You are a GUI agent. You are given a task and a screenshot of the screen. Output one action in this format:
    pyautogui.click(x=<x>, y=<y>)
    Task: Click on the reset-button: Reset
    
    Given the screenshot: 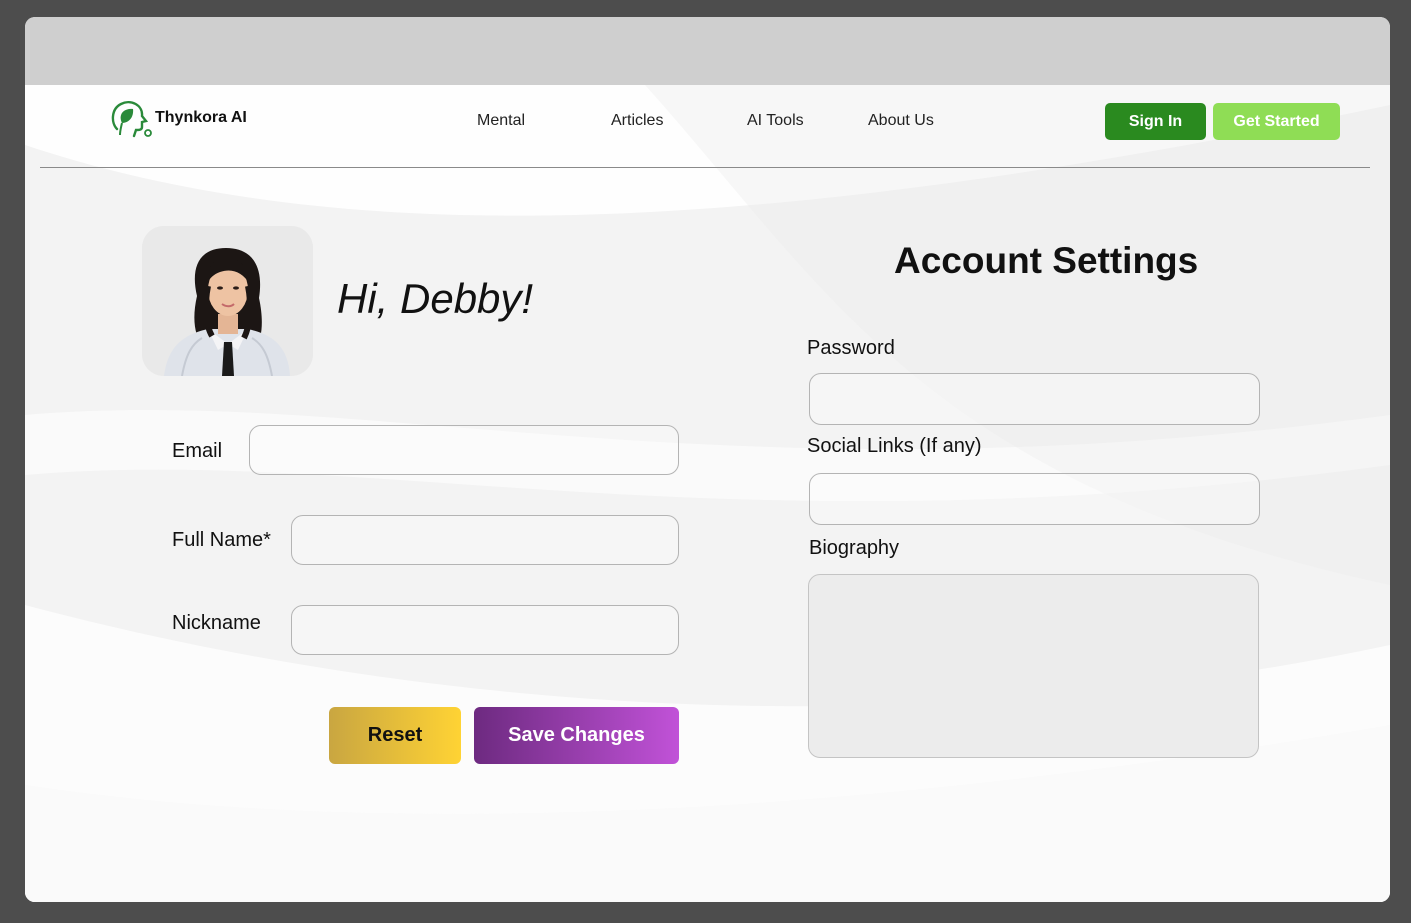 What is the action you would take?
    pyautogui.click(x=395, y=735)
    